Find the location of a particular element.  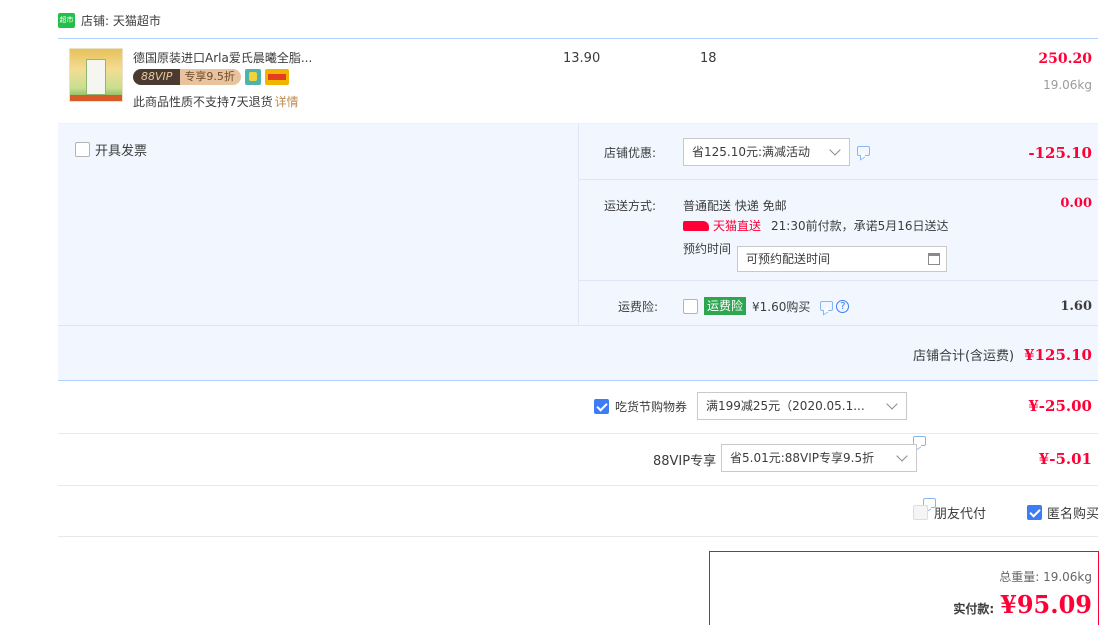

insurance-price: ¥1.60购买 is located at coordinates (781, 306).